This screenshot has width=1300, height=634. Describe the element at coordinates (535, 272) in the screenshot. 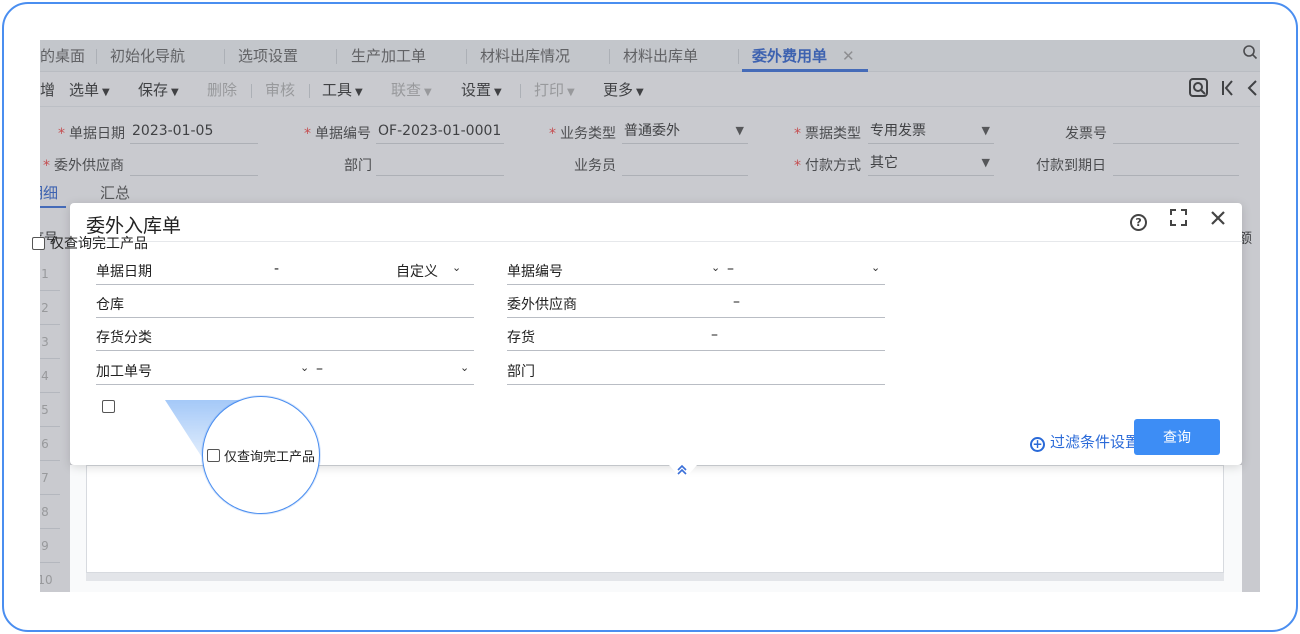

I see `filter-doc-no-label: 单据编号` at that location.